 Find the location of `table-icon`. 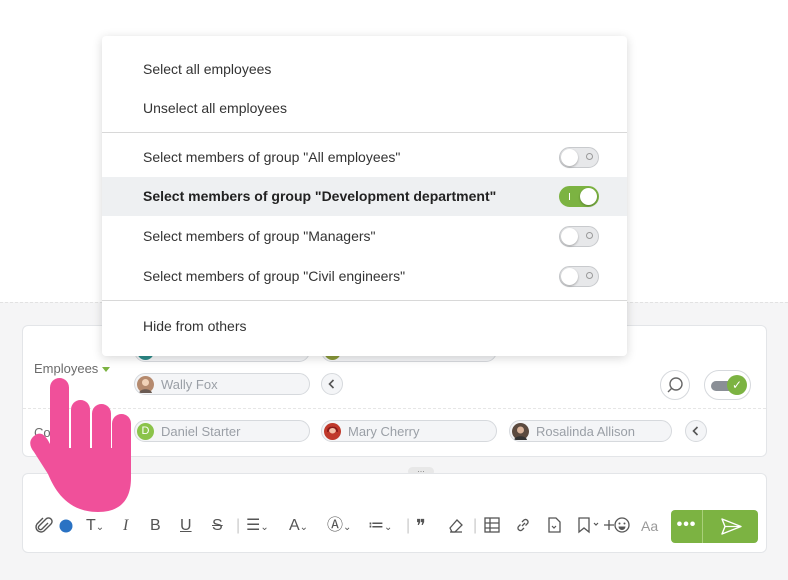

table-icon is located at coordinates (492, 528).